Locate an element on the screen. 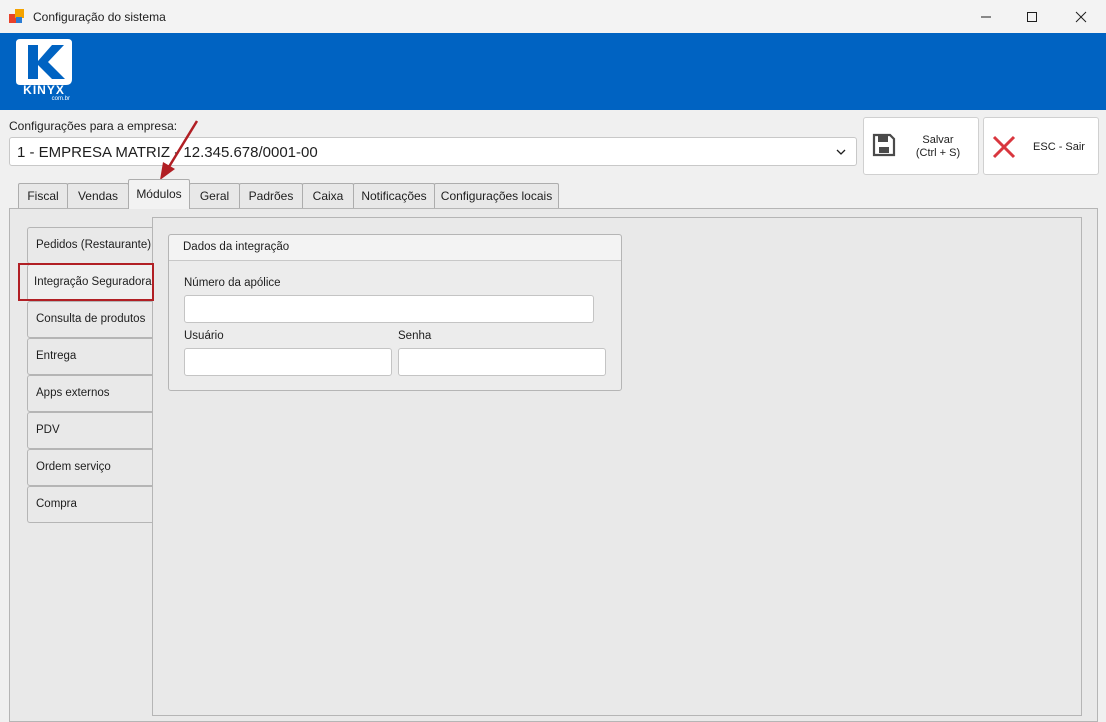  maximize-button is located at coordinates (1032, 16).